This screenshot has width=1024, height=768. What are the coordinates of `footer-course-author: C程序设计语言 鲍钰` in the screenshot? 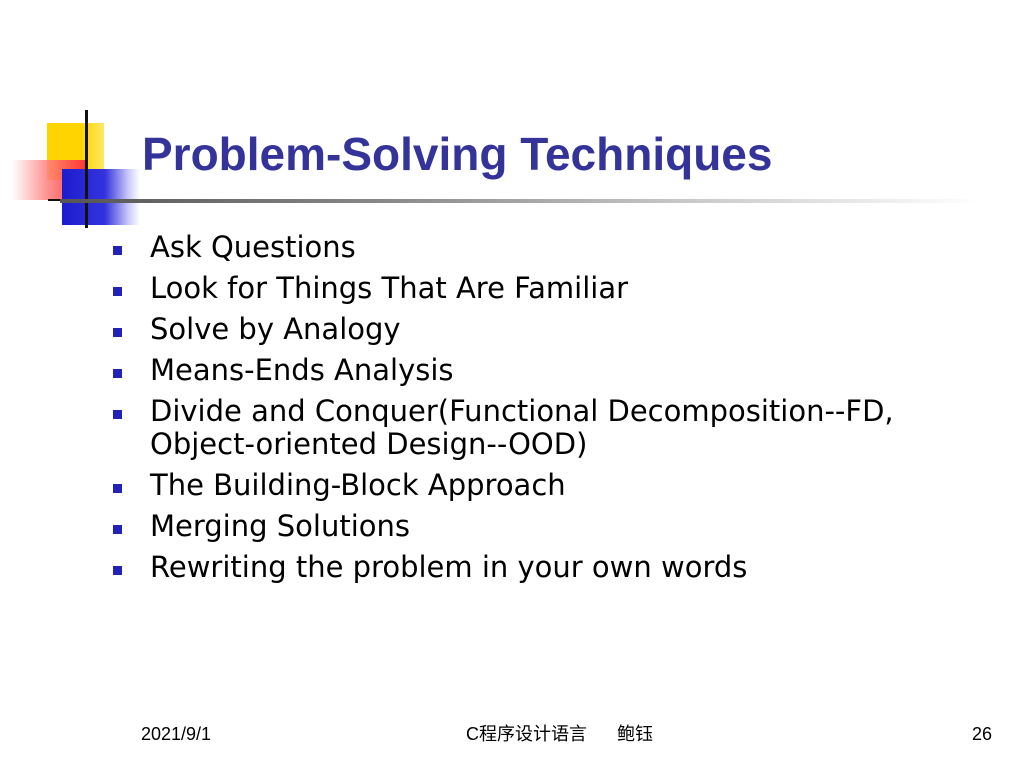 It's located at (560, 734).